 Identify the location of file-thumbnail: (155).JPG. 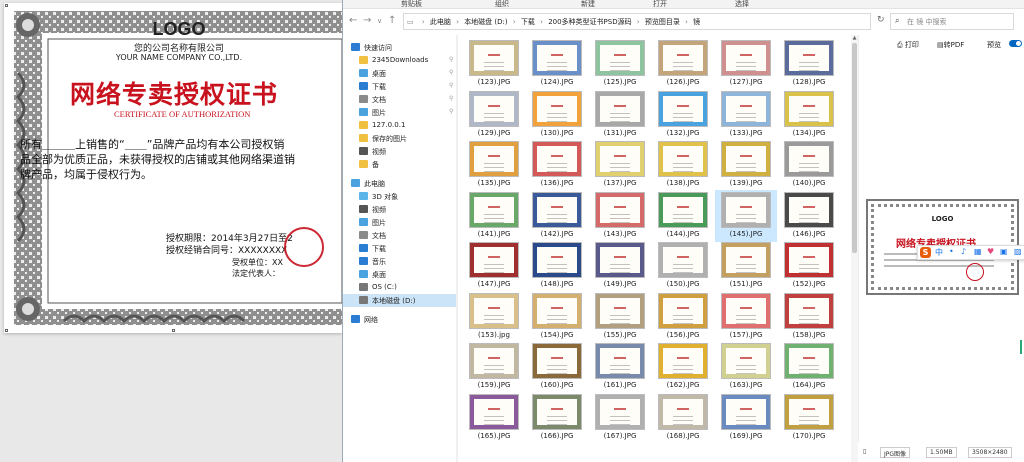
(620, 317).